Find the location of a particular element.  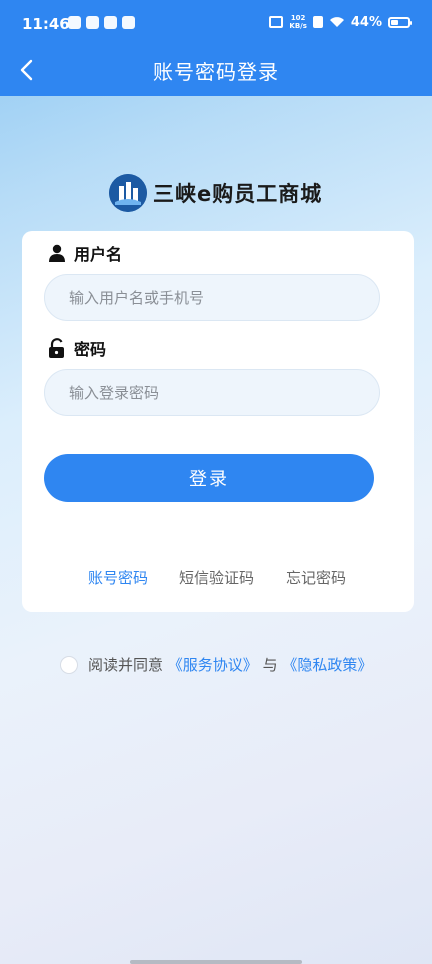

username-label-row: 用户名 is located at coordinates (85, 253).